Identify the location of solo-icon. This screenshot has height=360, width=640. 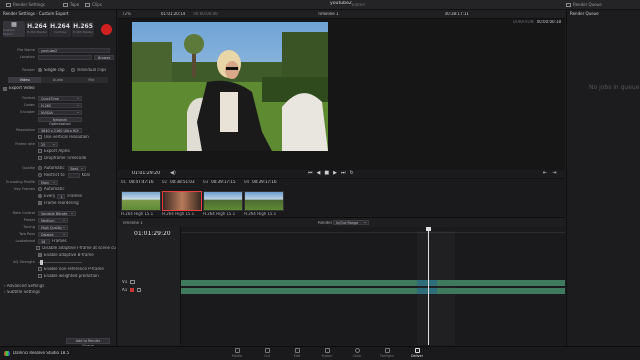
(139, 290).